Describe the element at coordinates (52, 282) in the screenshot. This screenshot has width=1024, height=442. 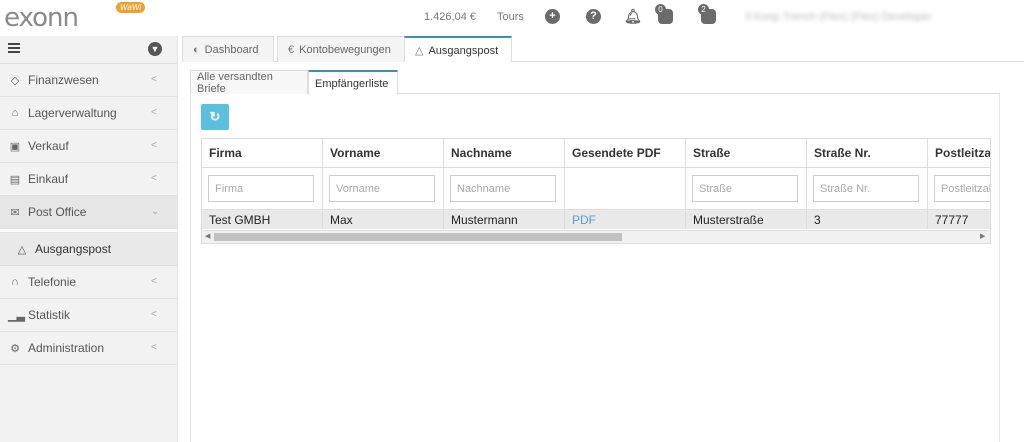
I see `sidebar-item-label: Telefonie` at that location.